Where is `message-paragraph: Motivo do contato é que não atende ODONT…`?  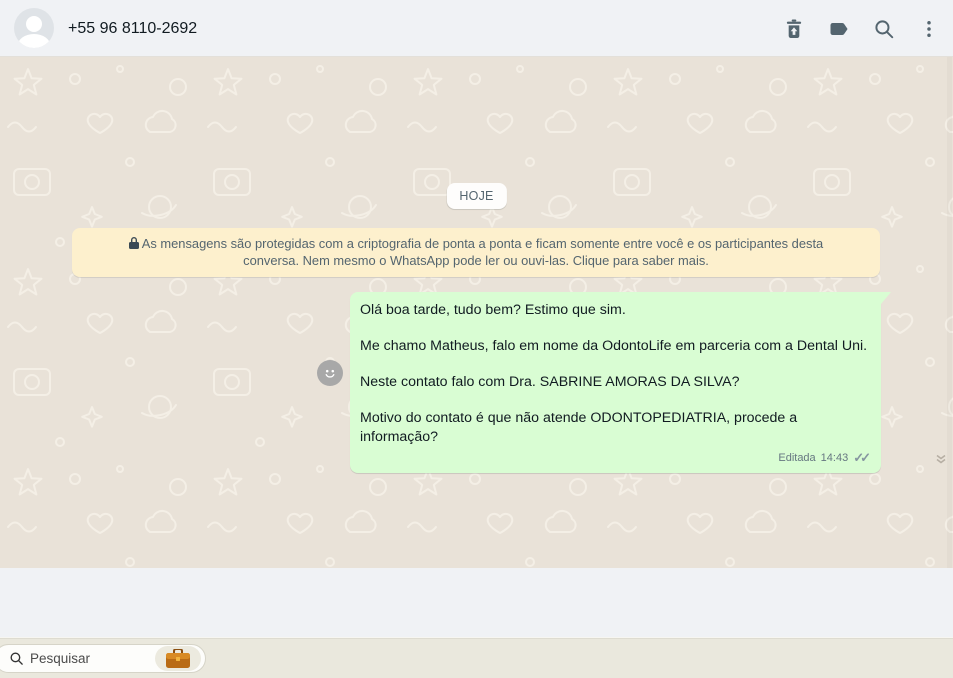
message-paragraph: Motivo do contato é que não atende ODONT… is located at coordinates (579, 427).